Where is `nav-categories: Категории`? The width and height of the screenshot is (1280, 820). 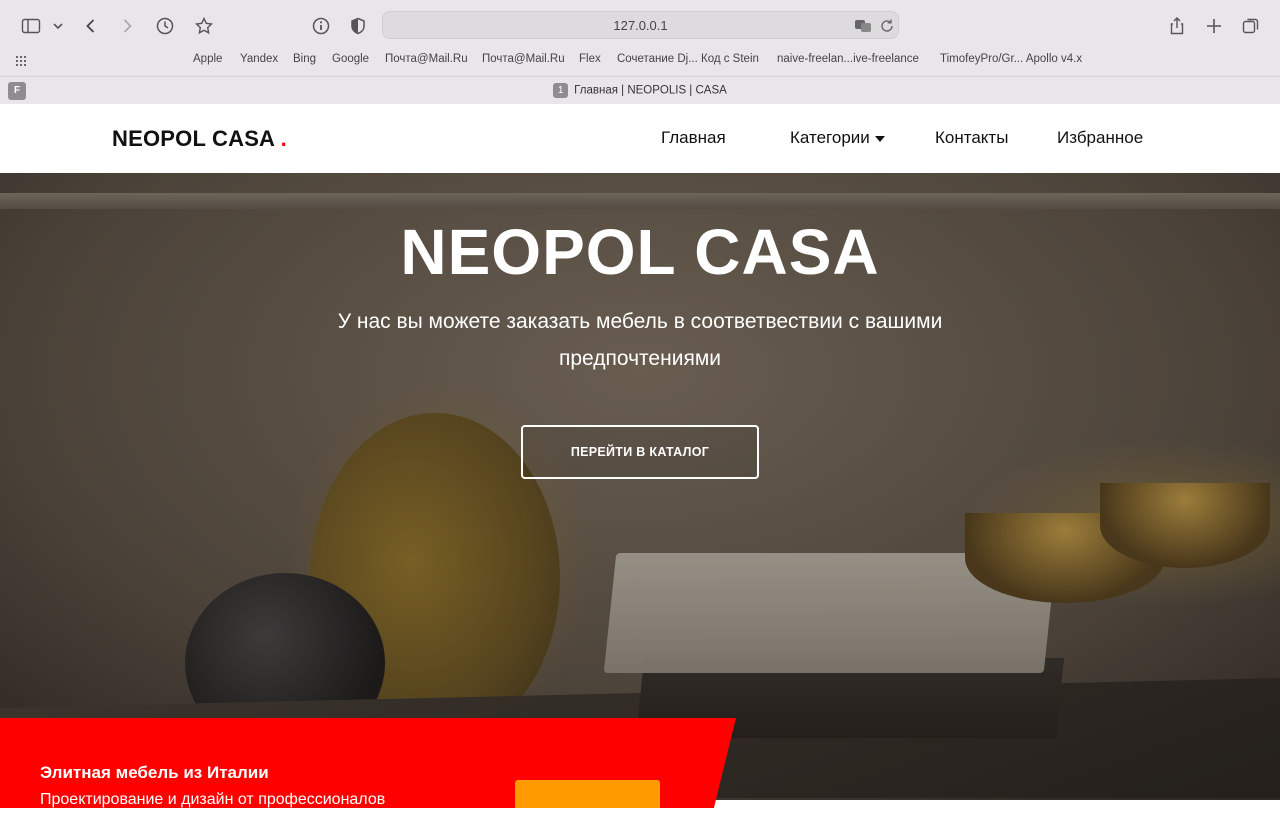 nav-categories: Категории is located at coordinates (837, 138).